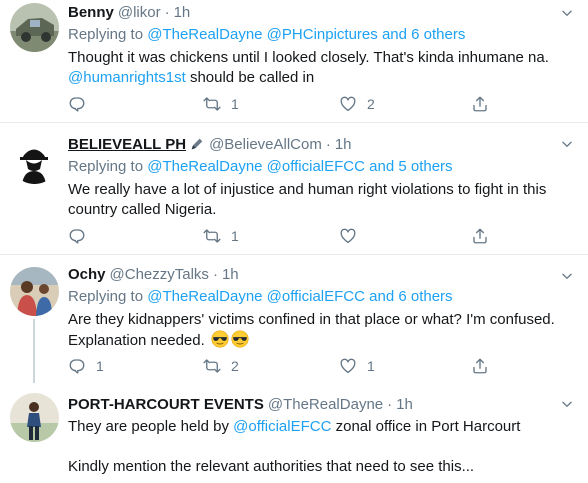  I want to click on retweet-button: 2, so click(221, 366).